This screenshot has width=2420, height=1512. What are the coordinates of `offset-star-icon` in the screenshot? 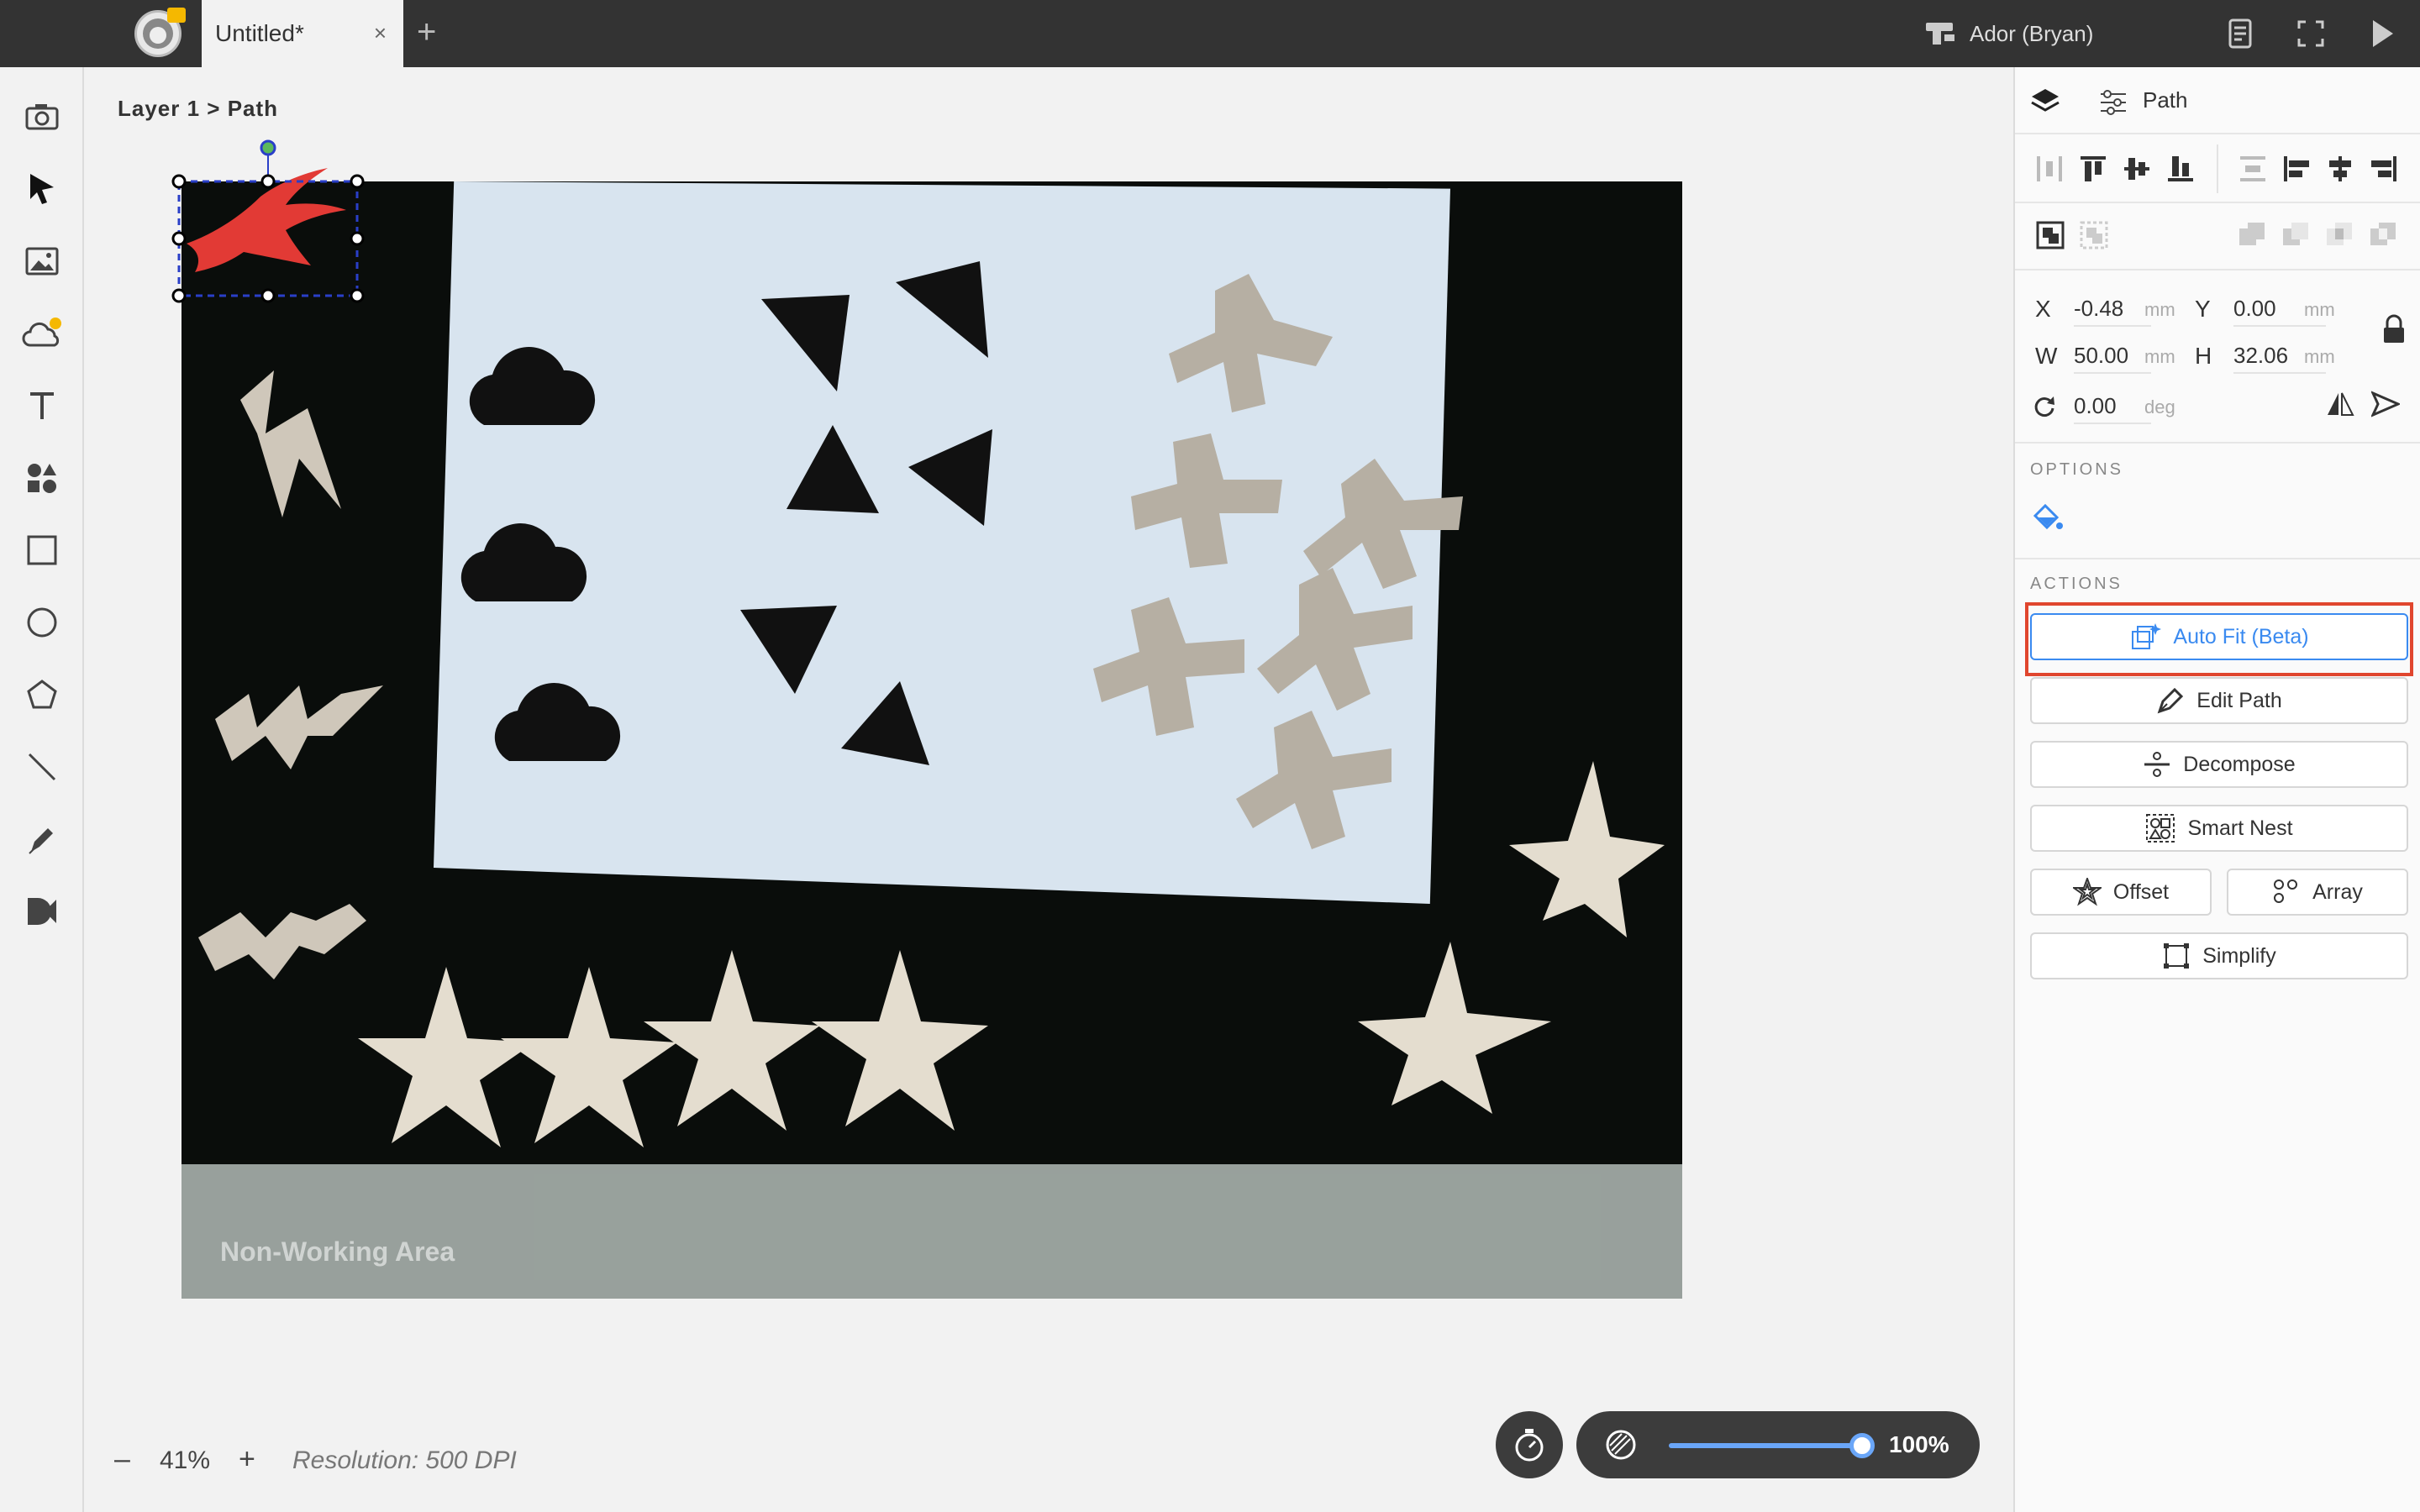 It's located at (2087, 892).